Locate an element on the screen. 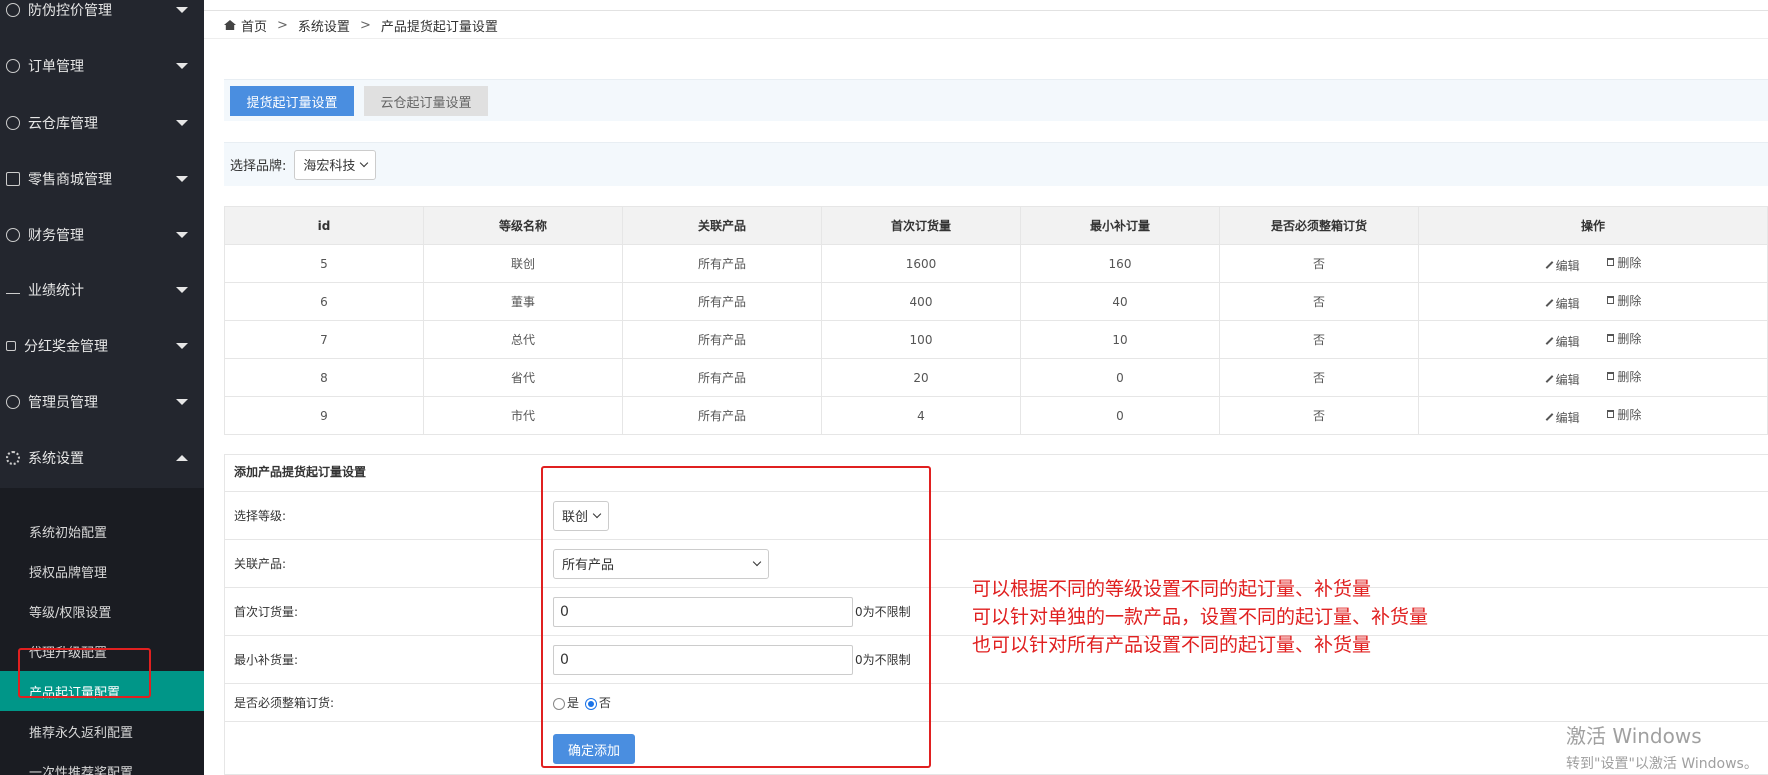 The image size is (1768, 775). sidebar-item-finance: 财务管理 is located at coordinates (102, 235).